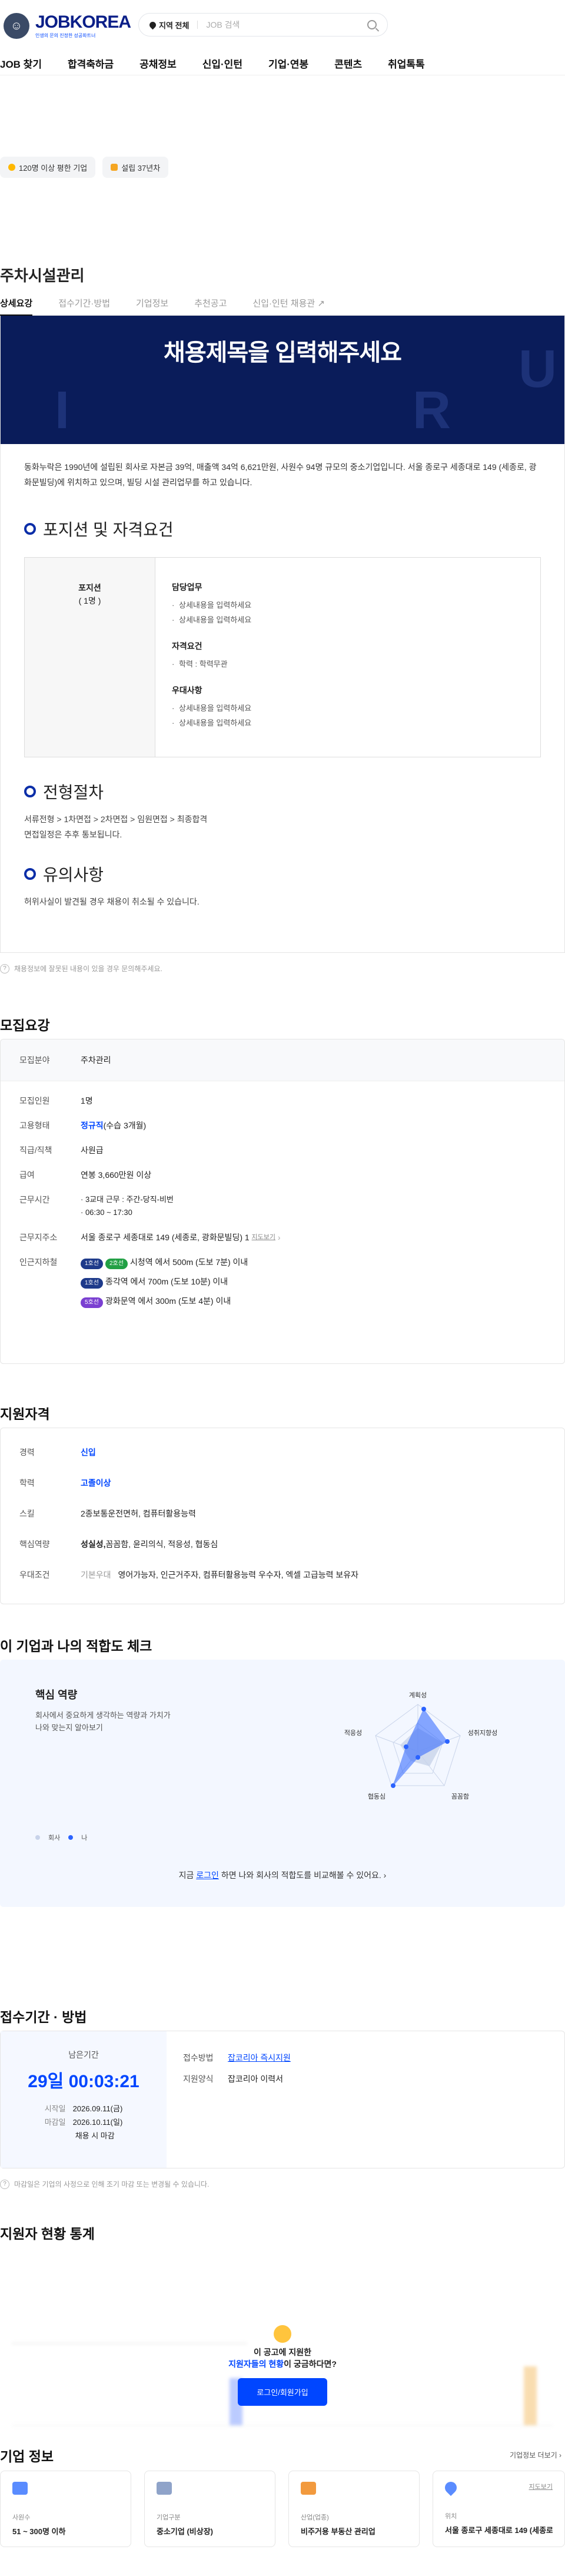  I want to click on nav-job: JOB 찾기, so click(21, 63).